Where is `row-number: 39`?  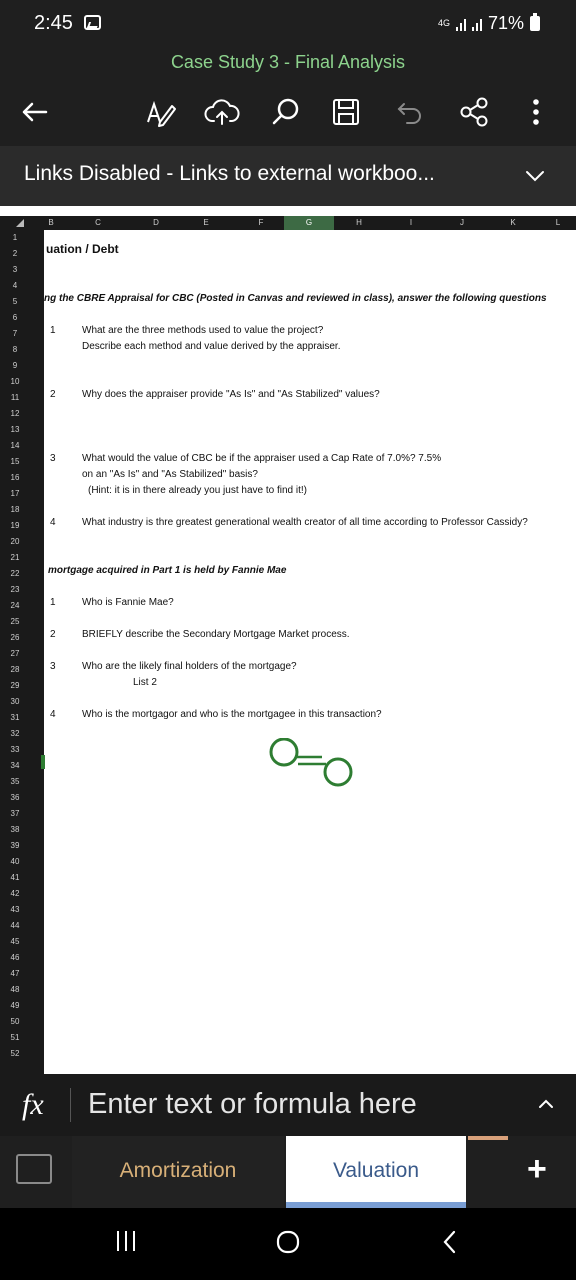
row-number: 39 is located at coordinates (15, 846).